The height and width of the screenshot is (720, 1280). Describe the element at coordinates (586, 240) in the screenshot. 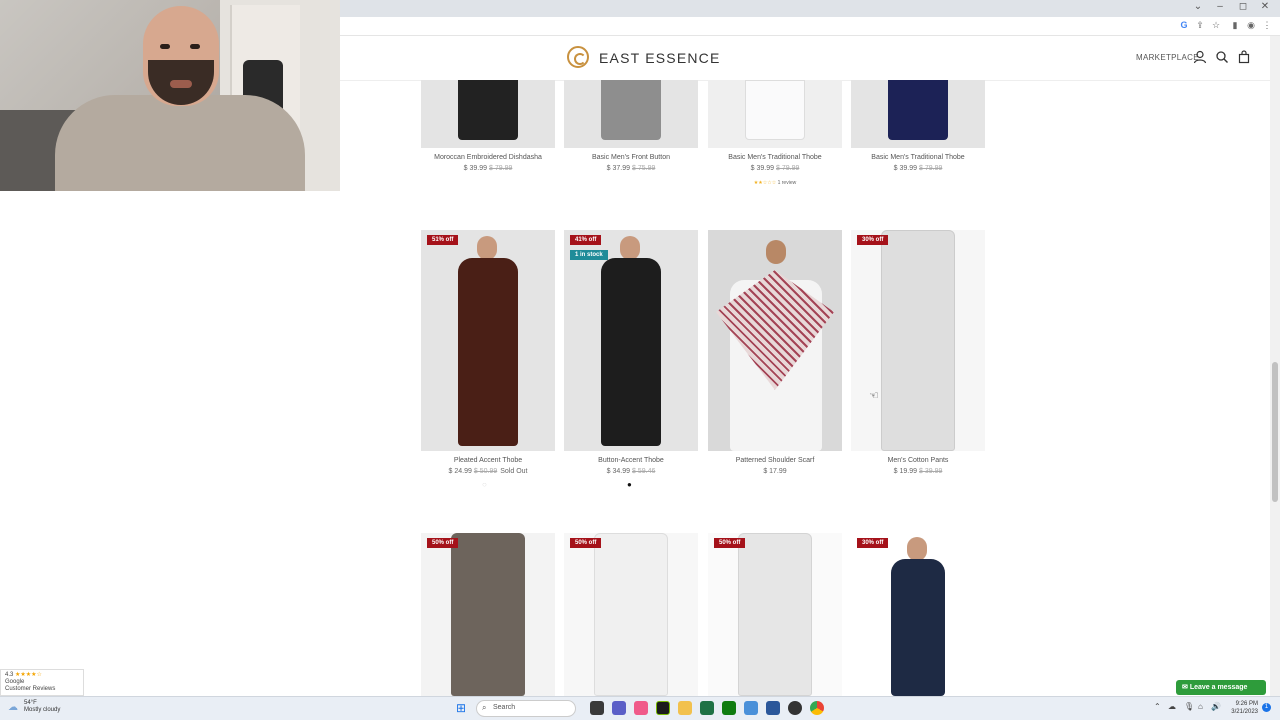

I see `discount-badge: 41% off` at that location.